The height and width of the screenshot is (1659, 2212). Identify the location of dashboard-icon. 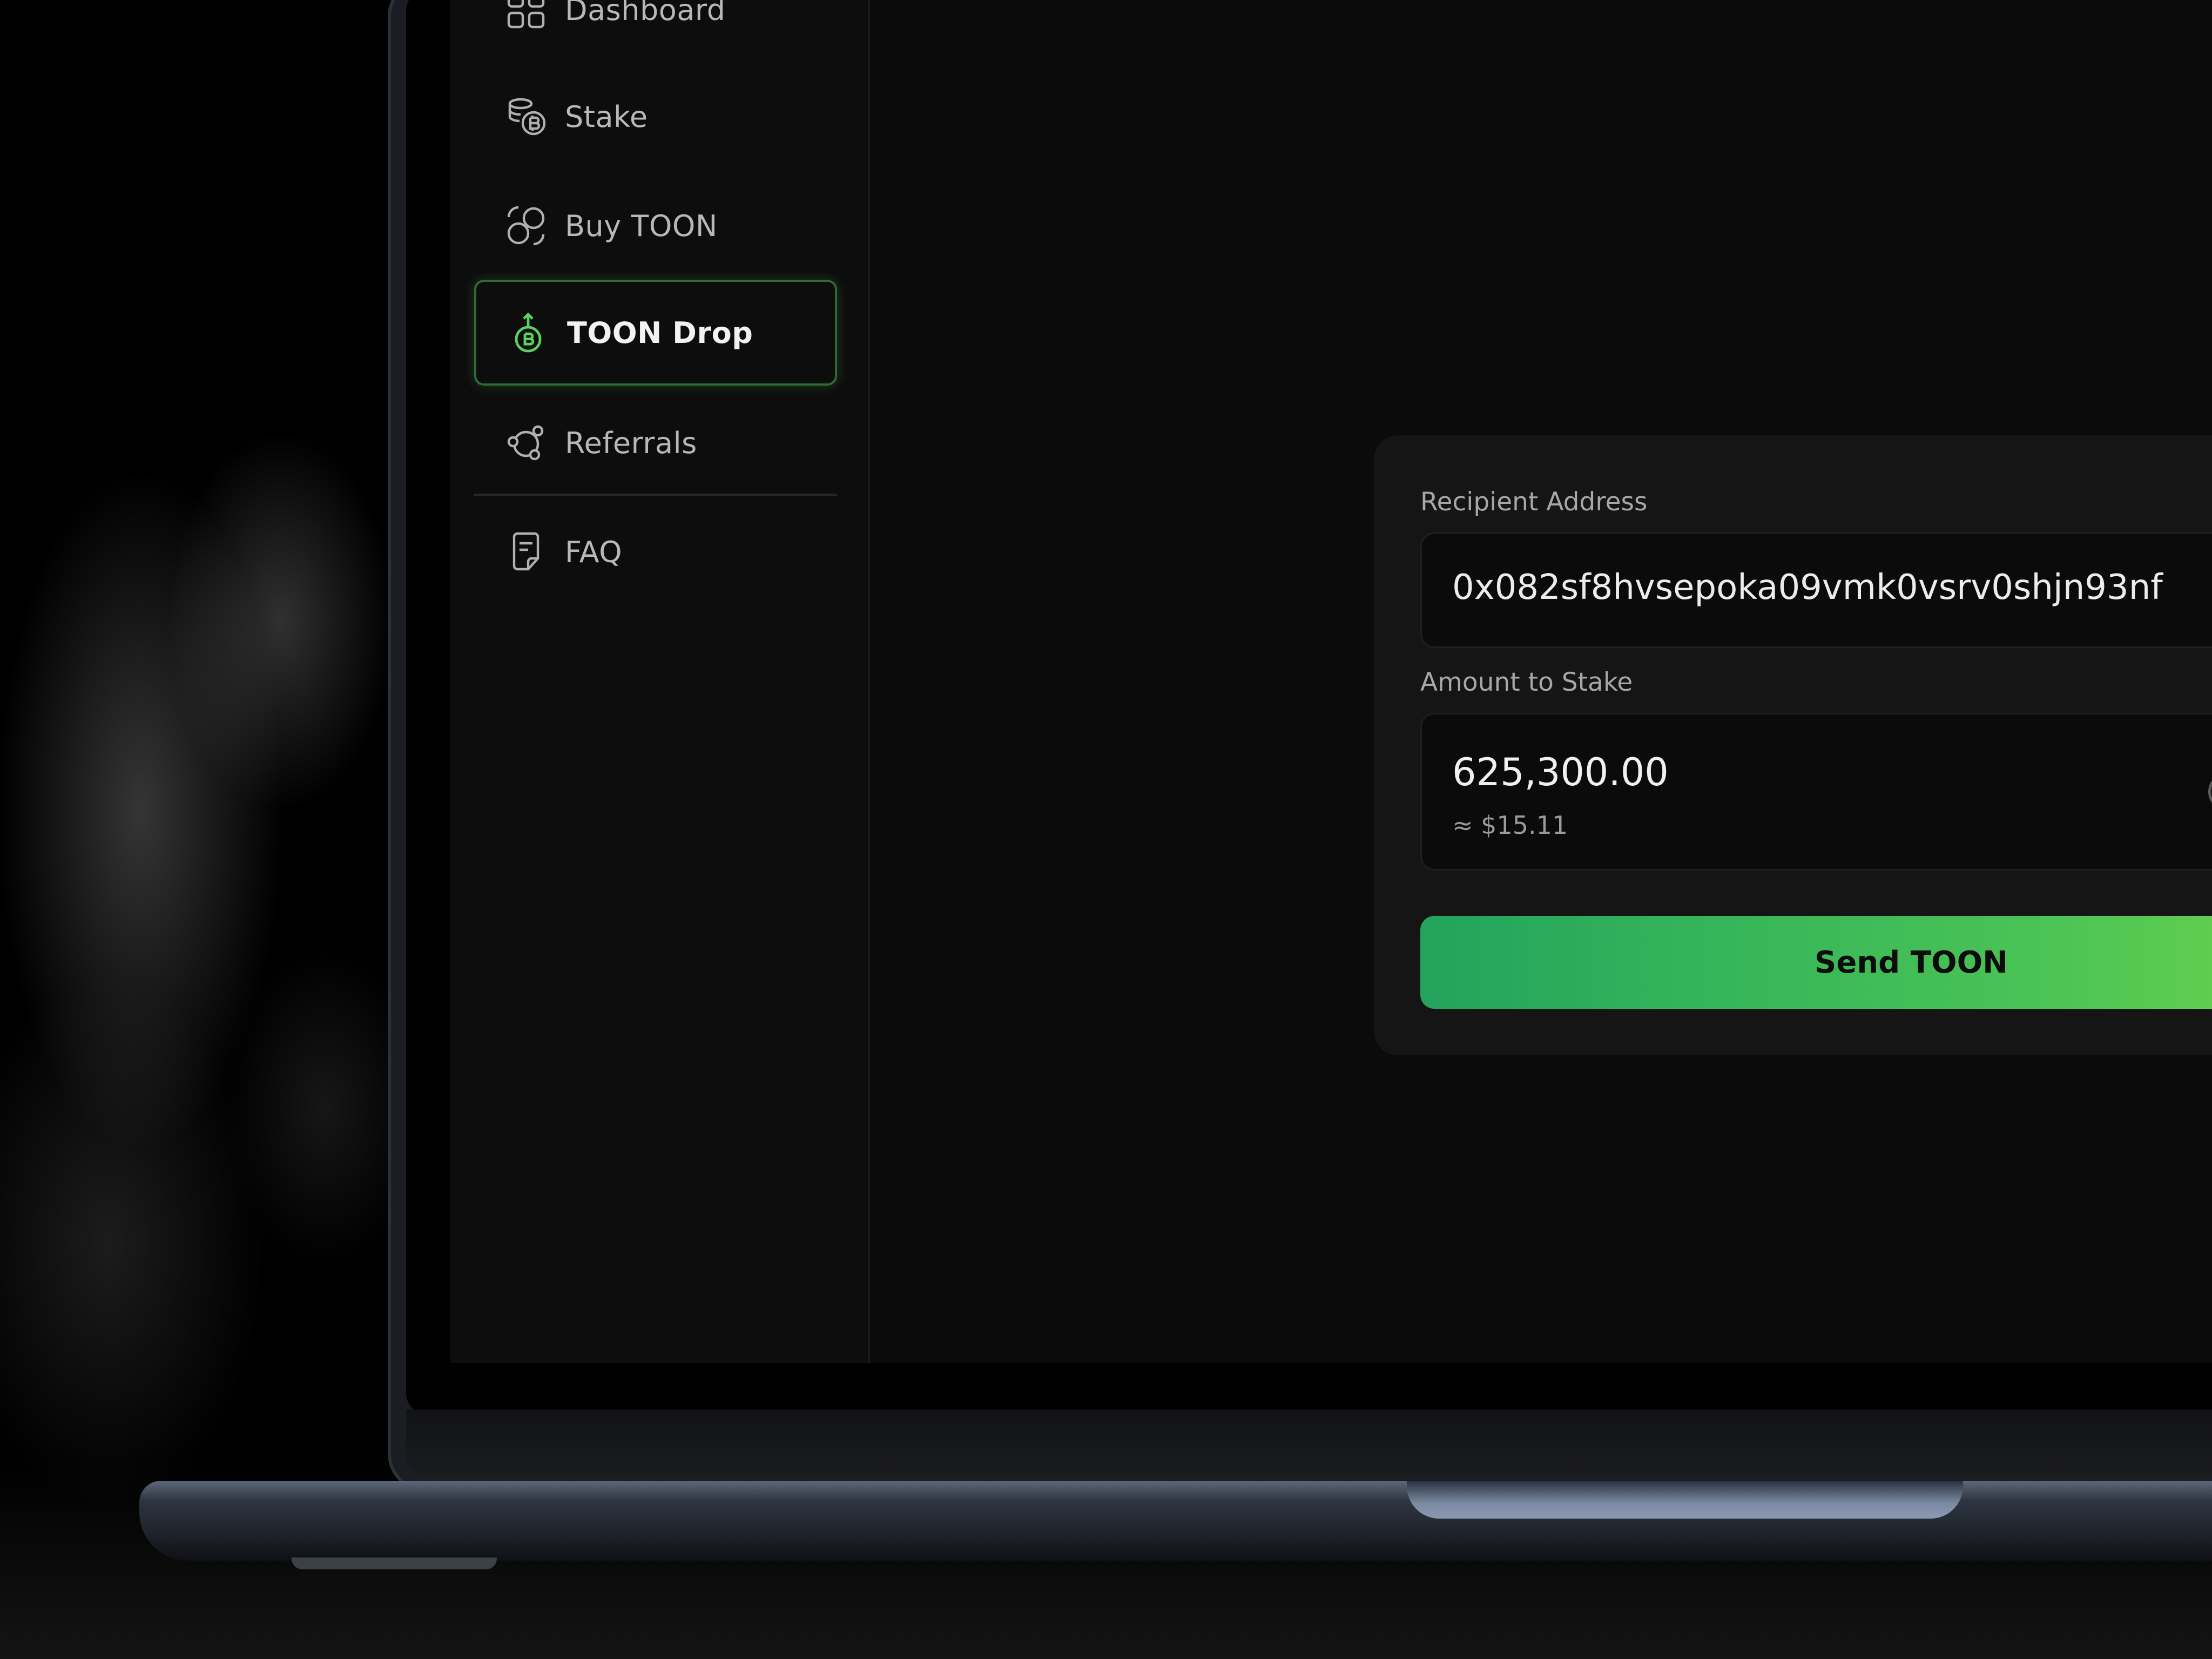
(526, 15).